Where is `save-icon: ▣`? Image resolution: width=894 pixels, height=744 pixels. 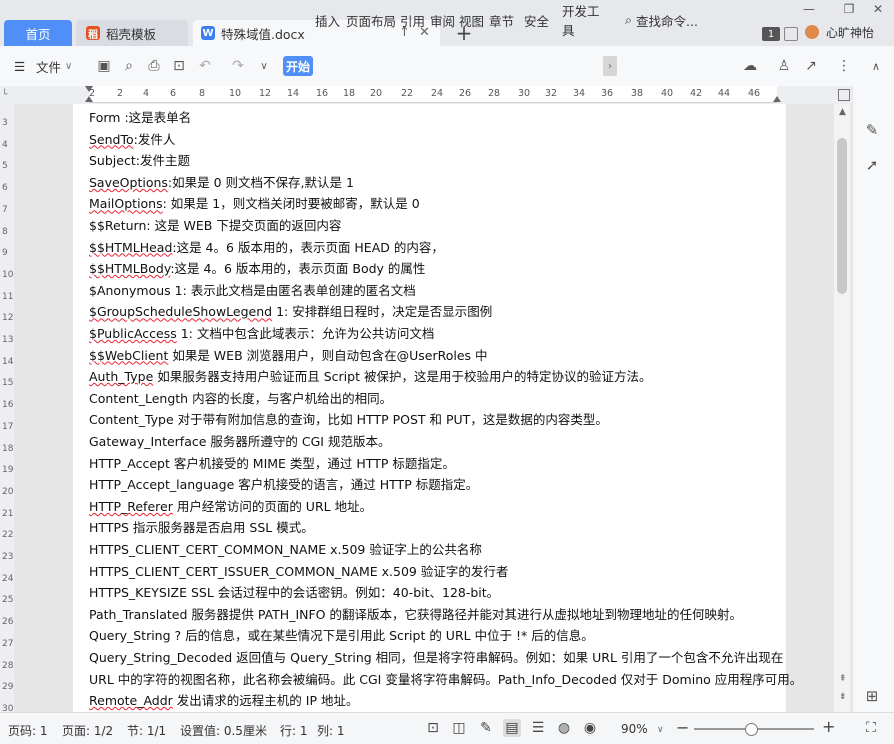
save-icon: ▣ is located at coordinates (104, 66).